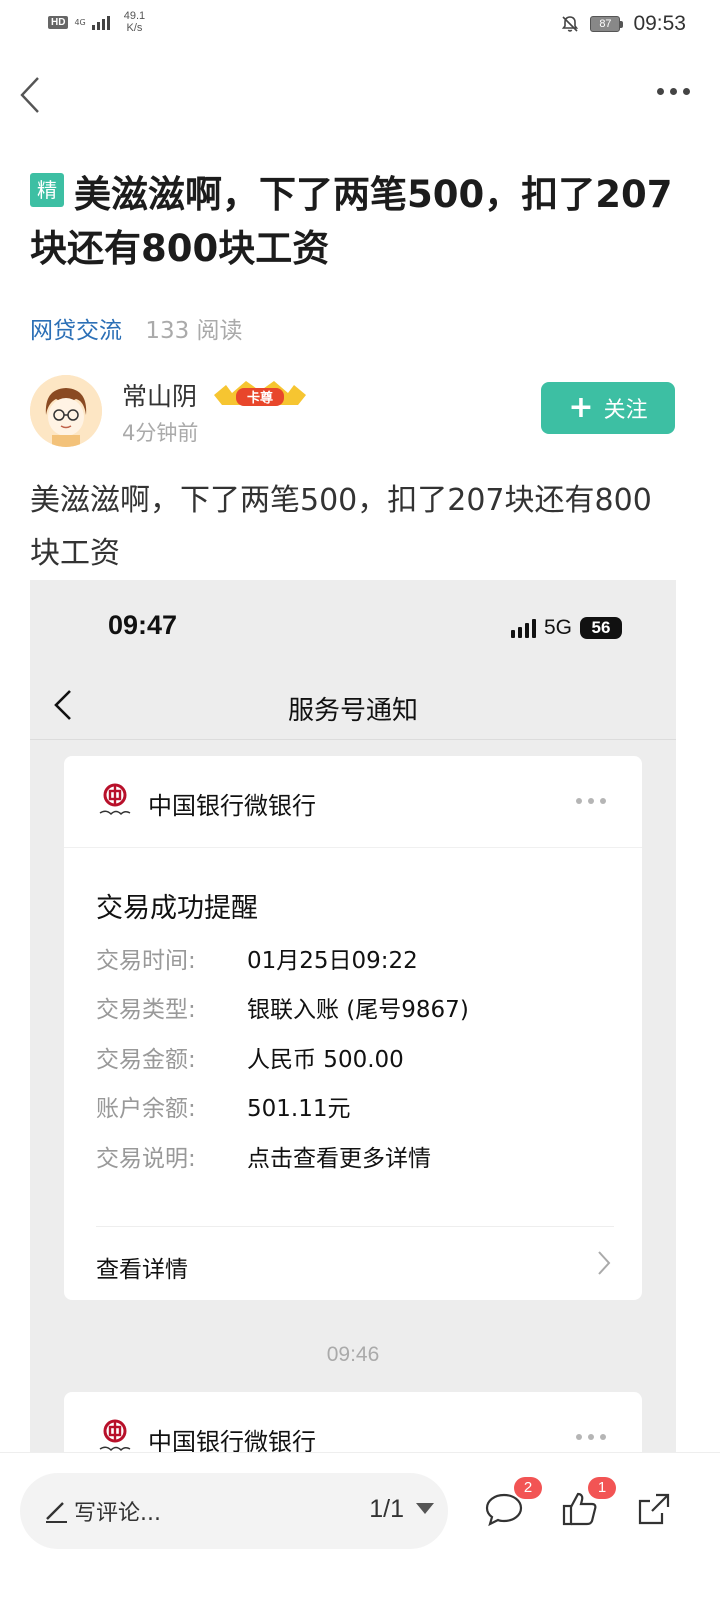 The height and width of the screenshot is (1600, 720). What do you see at coordinates (673, 91) in the screenshot?
I see `more-options-icon` at bounding box center [673, 91].